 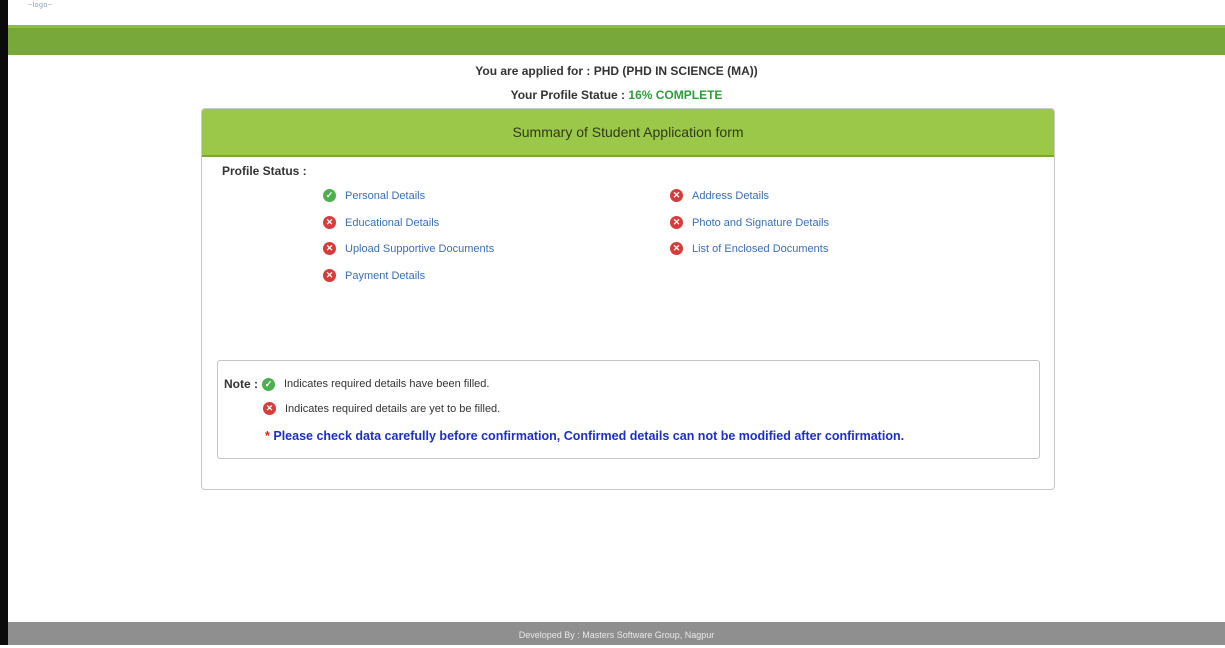 I want to click on item-photo-signature-details: ✕ Photo and Signature Details, so click(x=749, y=222).